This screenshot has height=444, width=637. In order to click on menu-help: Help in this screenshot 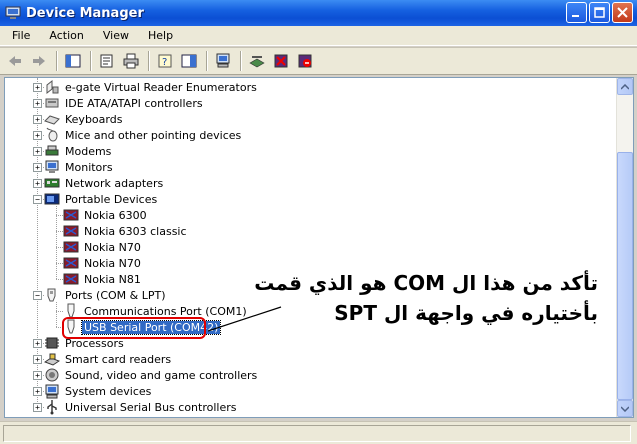, I will do `click(158, 35)`.